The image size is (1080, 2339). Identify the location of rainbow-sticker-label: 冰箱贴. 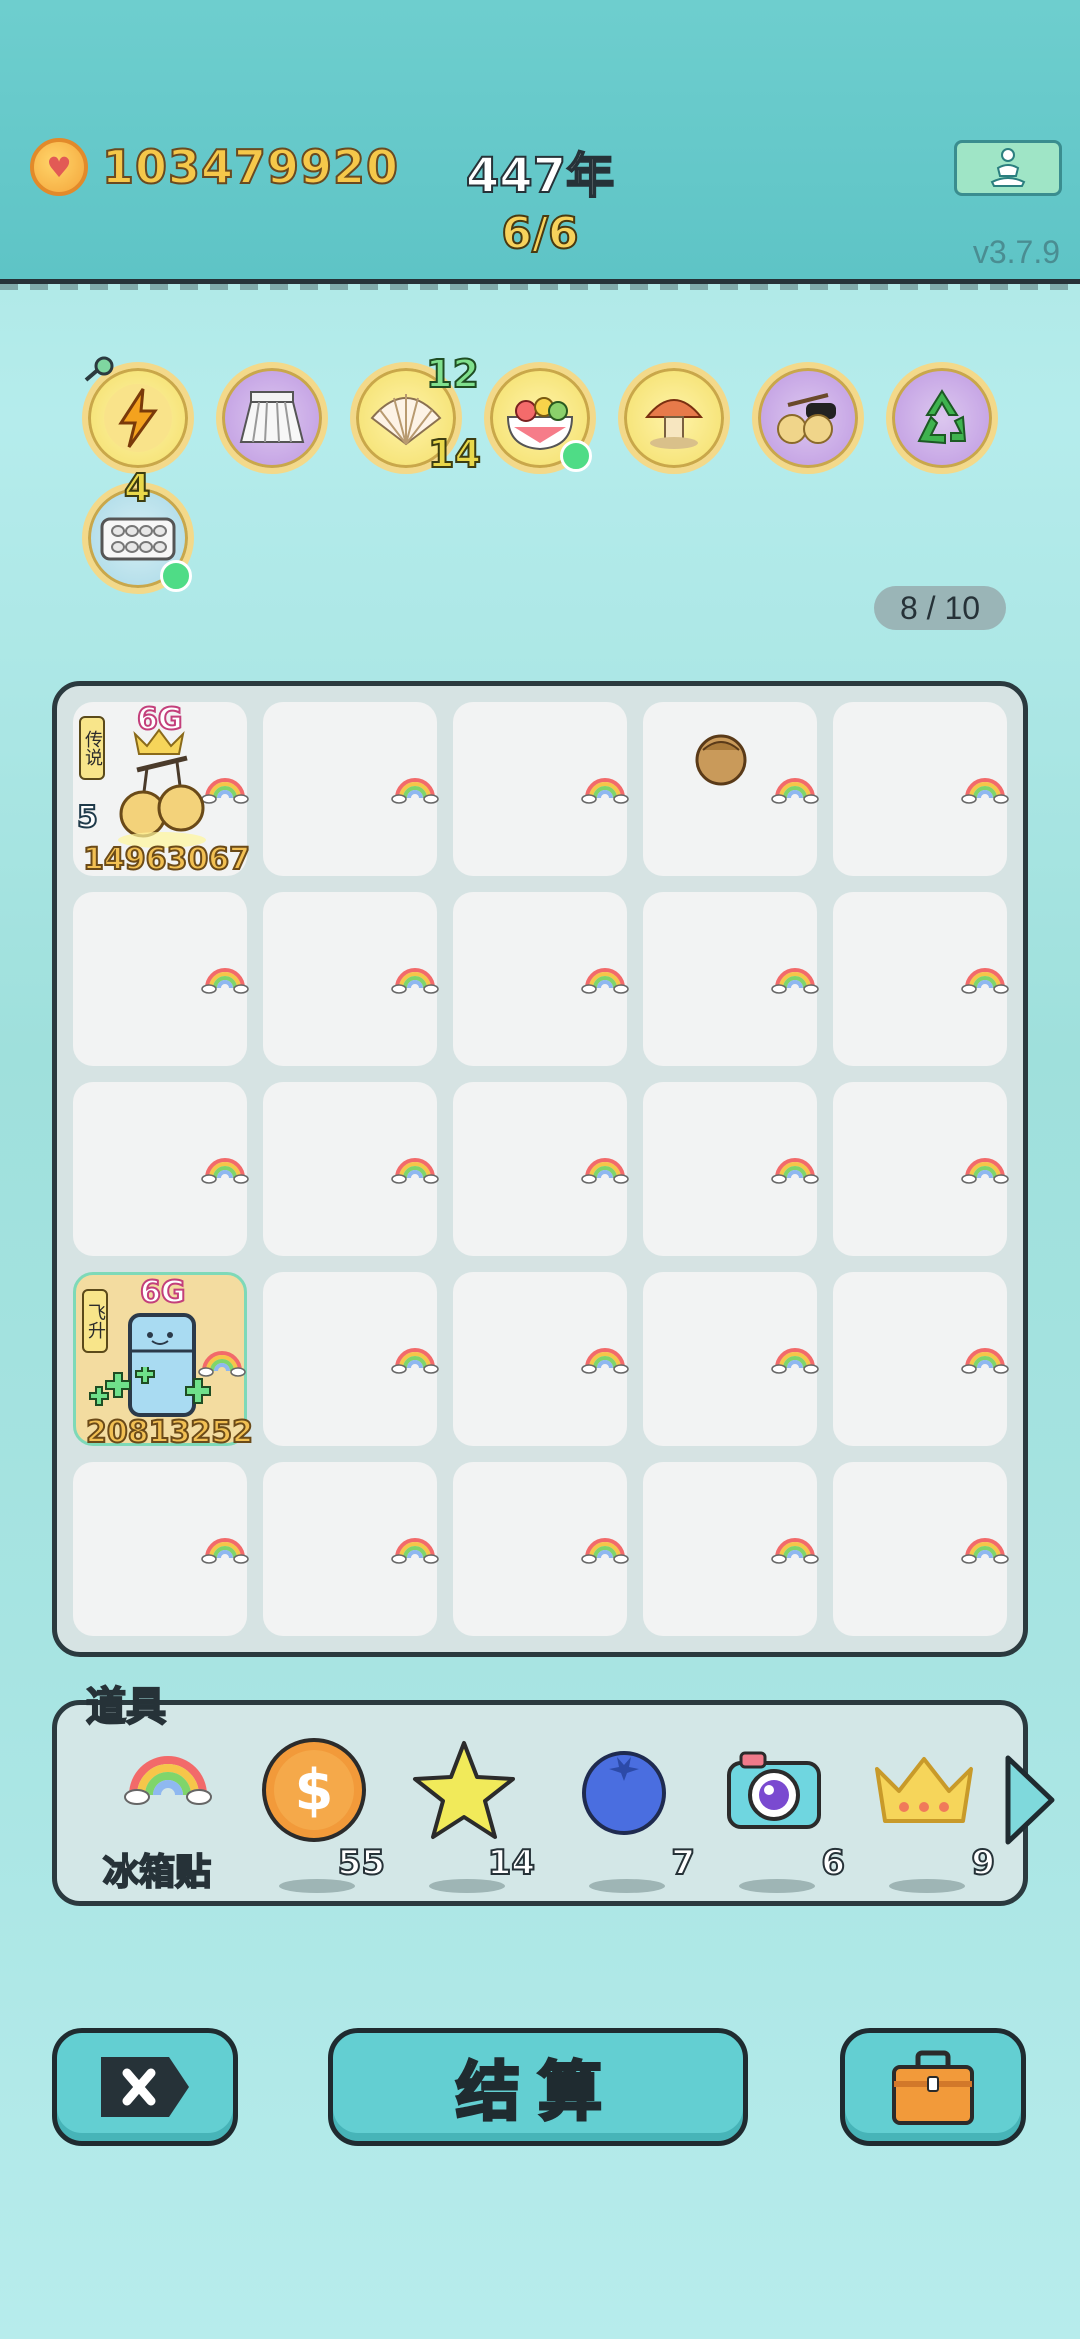
(157, 1872).